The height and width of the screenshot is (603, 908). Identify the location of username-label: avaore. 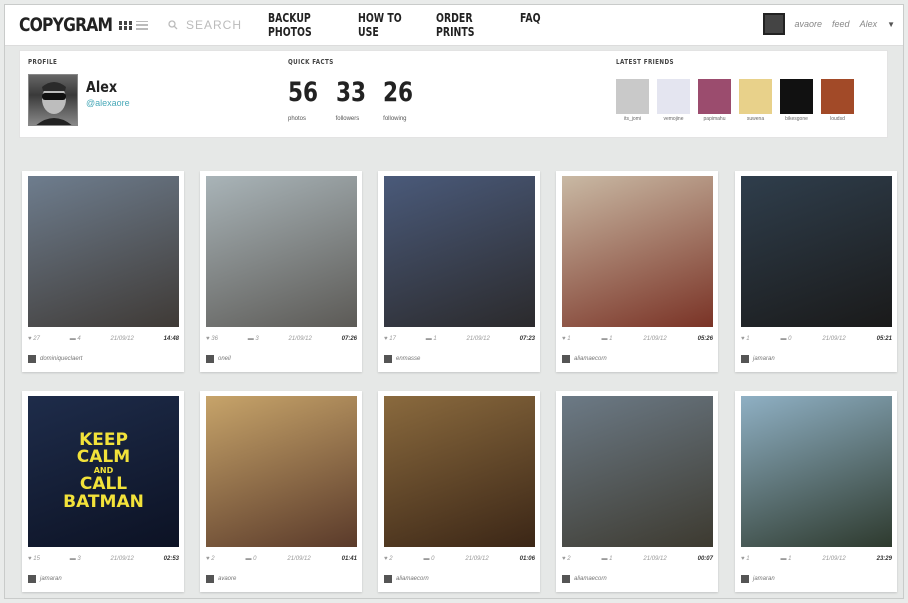
(809, 24).